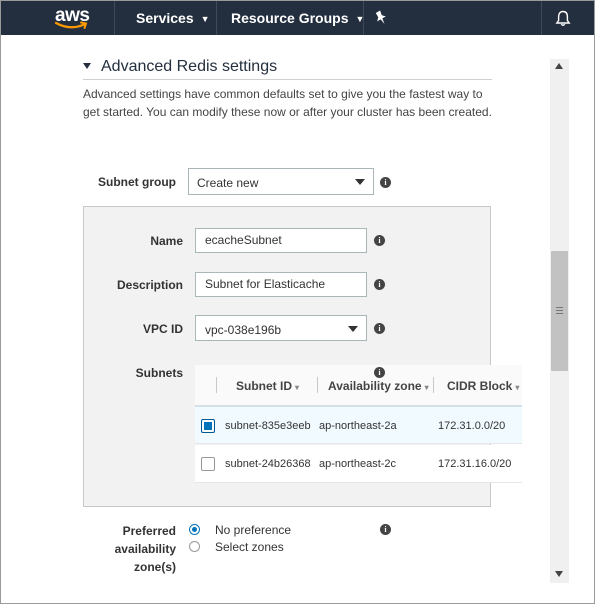 Image resolution: width=595 pixels, height=604 pixels. I want to click on scrollbar-thumb, so click(559, 311).